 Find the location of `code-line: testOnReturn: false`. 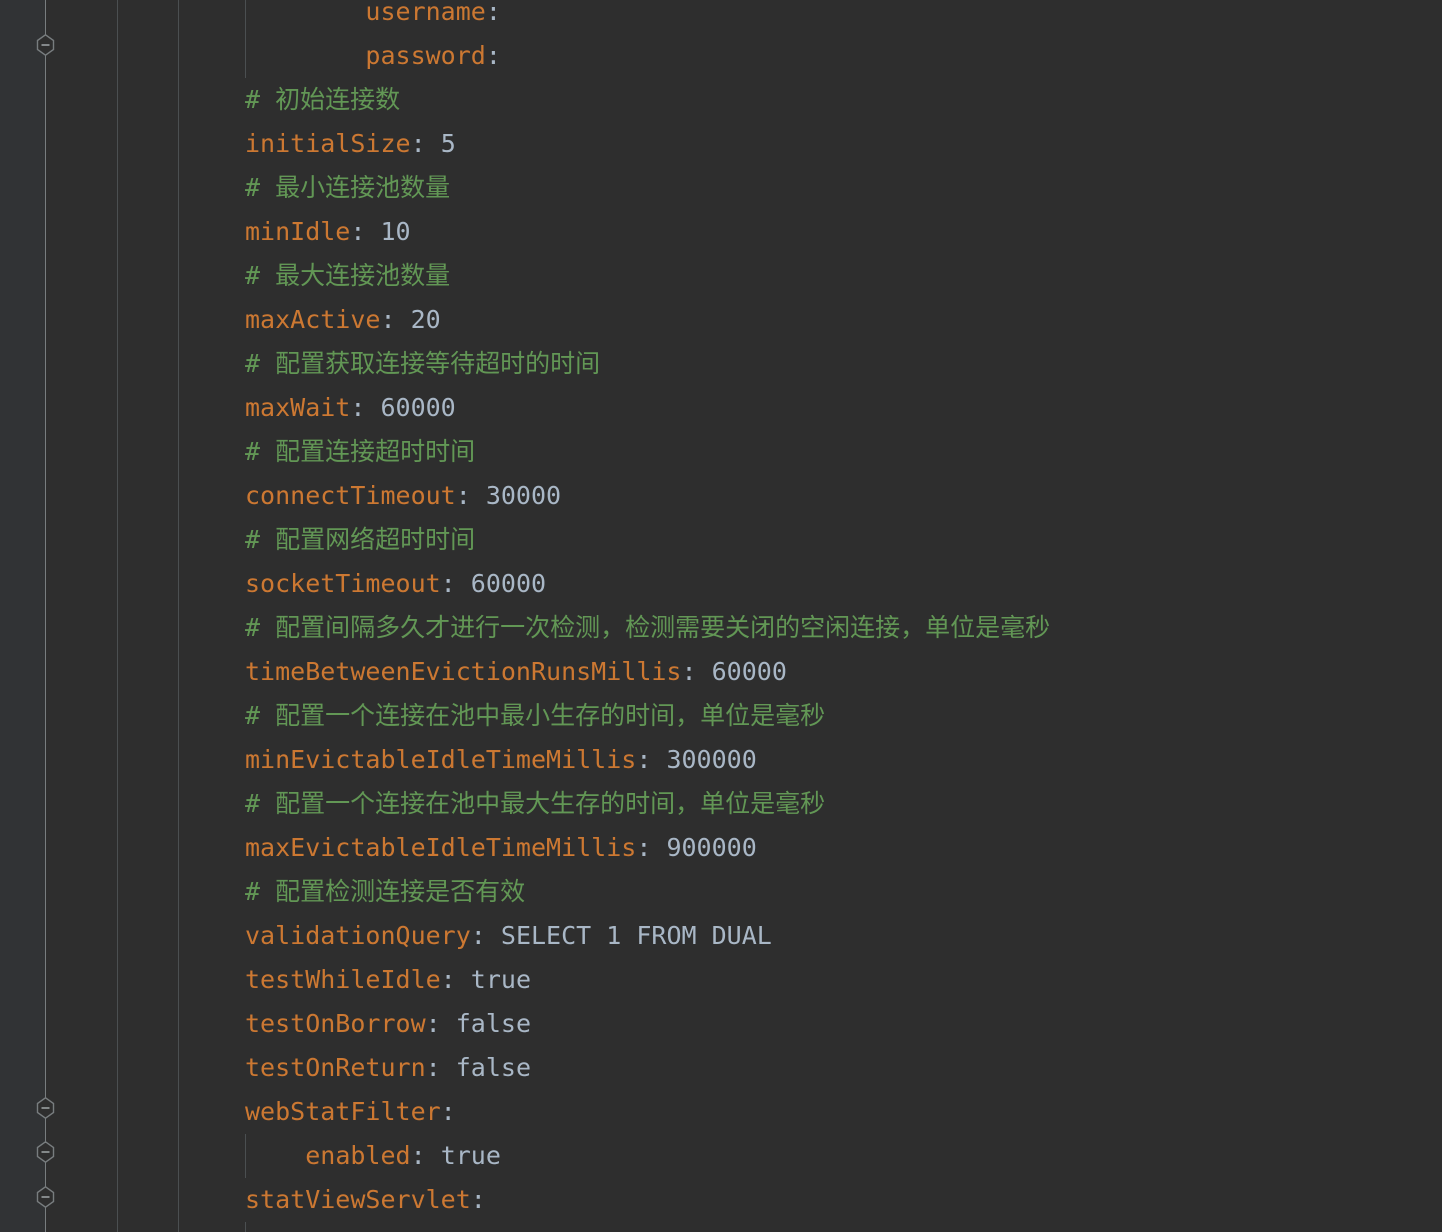

code-line: testOnReturn: false is located at coordinates (810, 1068).